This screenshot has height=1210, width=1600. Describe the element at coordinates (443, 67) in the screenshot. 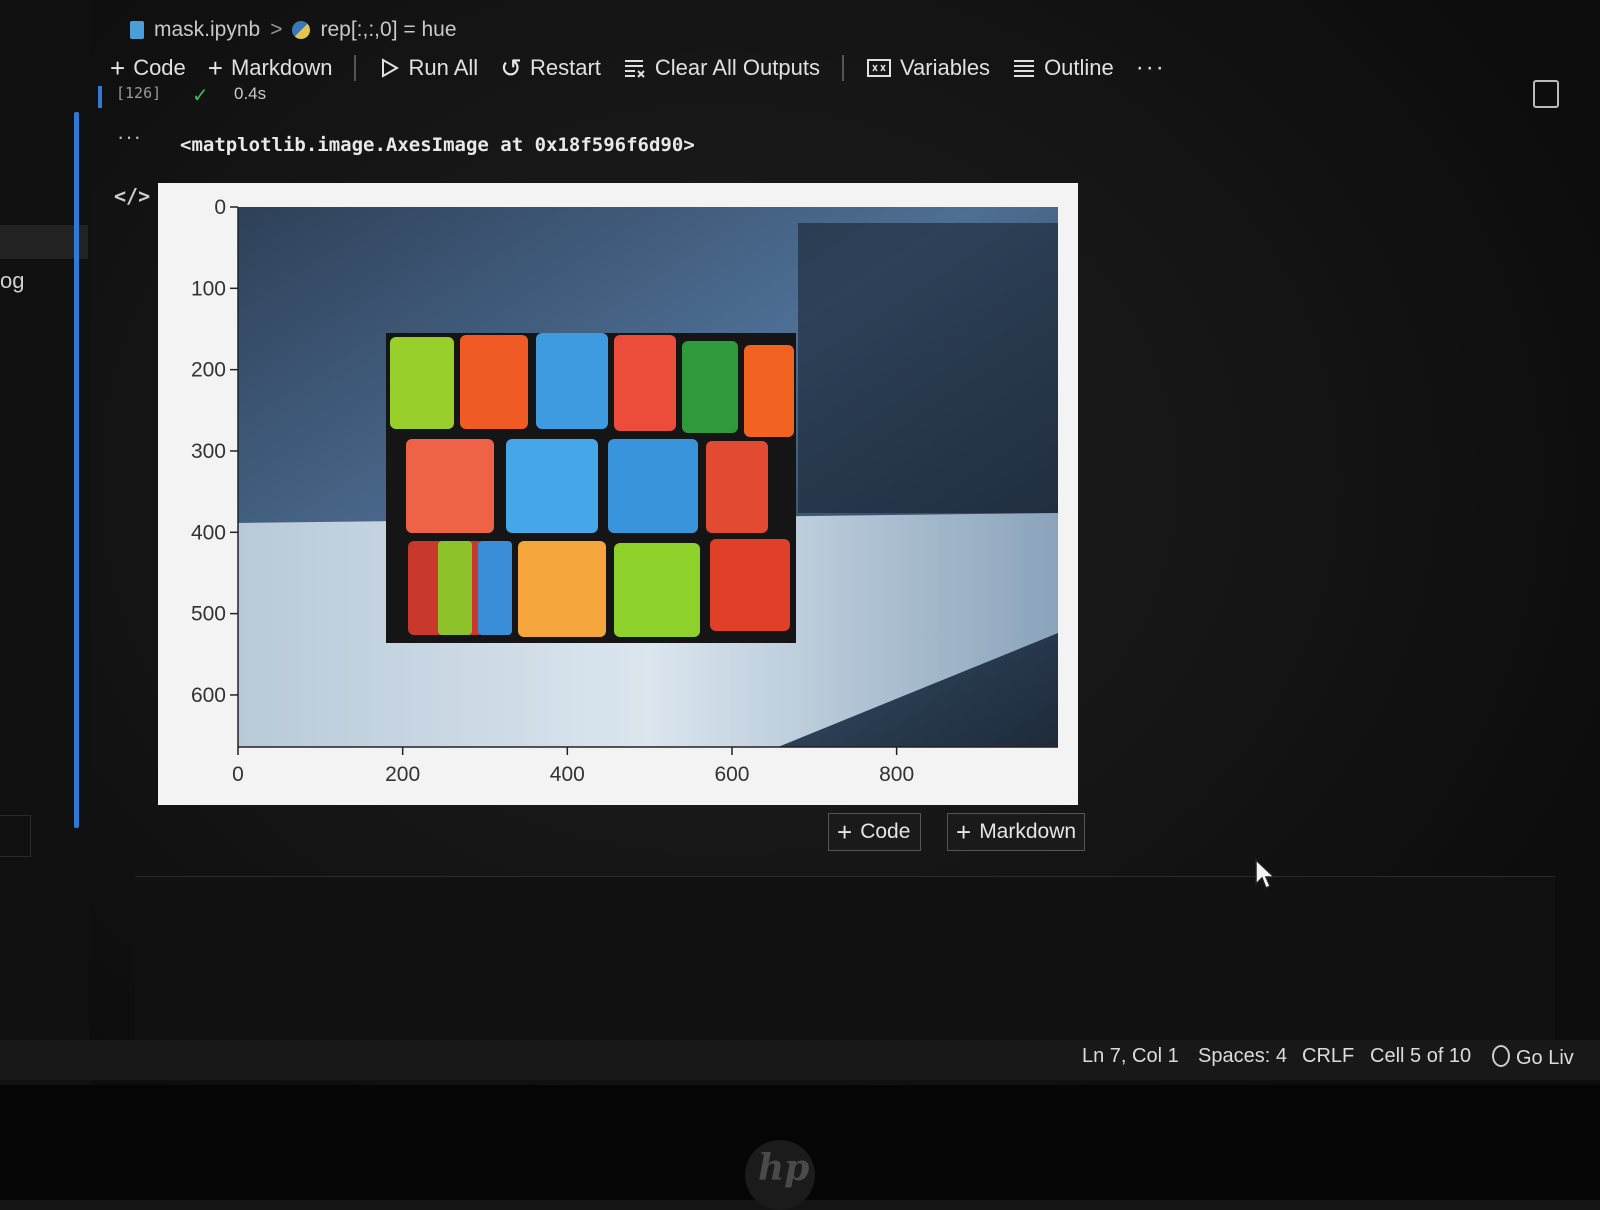

I see `run-all-label: Run All` at that location.